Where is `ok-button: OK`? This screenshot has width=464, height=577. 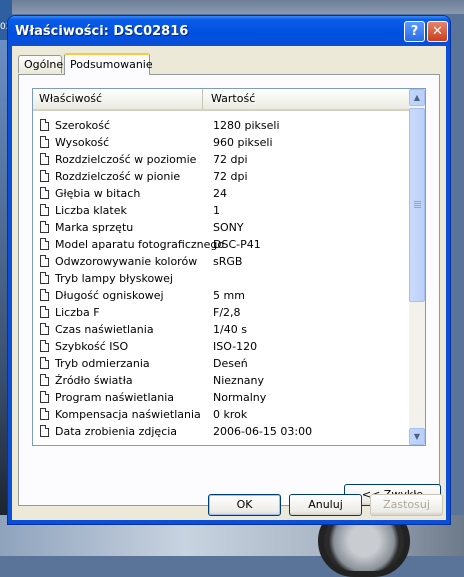
ok-button: OK is located at coordinates (244, 505).